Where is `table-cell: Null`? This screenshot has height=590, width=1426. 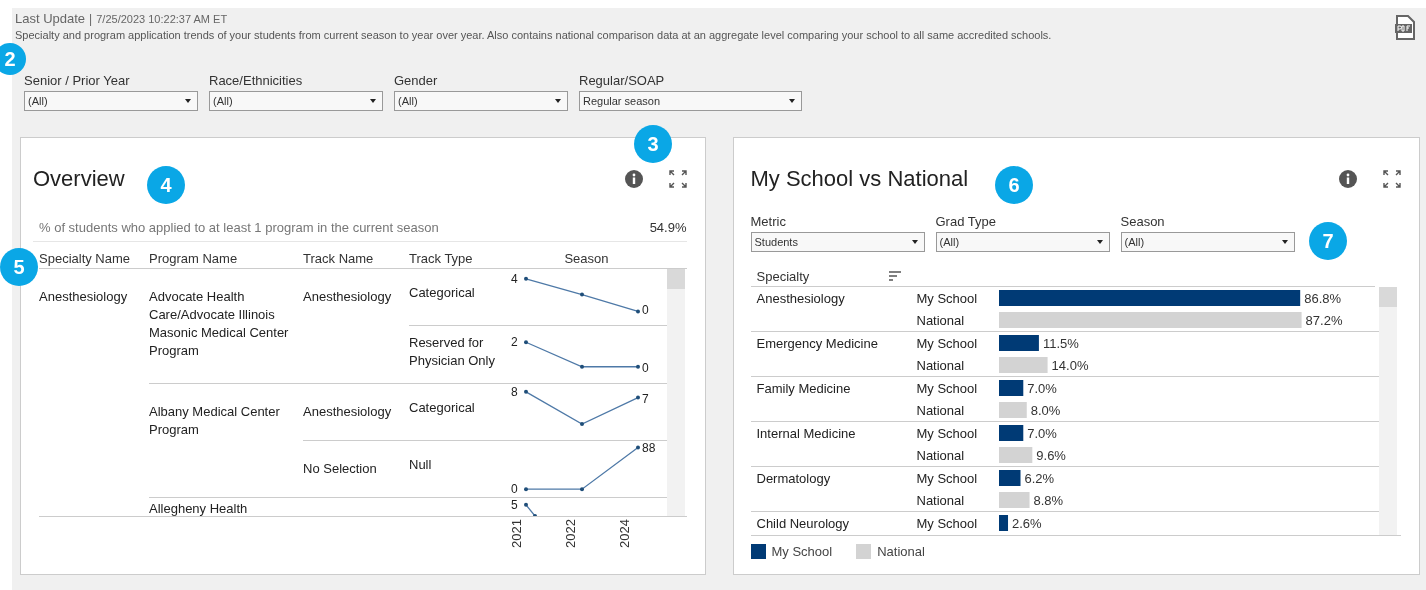
table-cell: Null is located at coordinates (420, 465).